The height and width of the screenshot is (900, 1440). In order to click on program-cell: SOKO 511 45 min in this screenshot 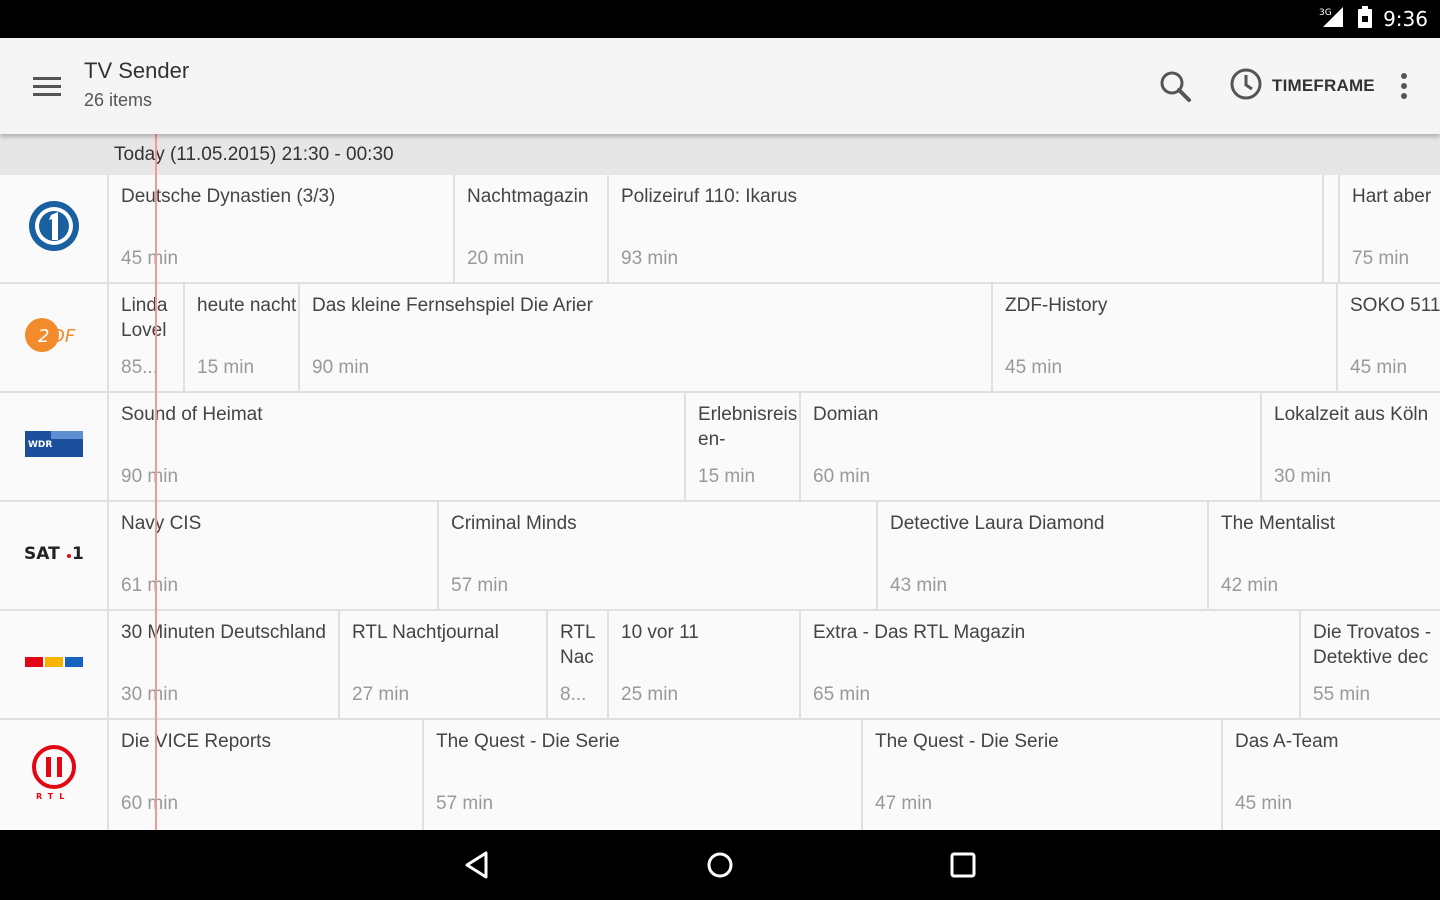, I will do `click(1389, 337)`.